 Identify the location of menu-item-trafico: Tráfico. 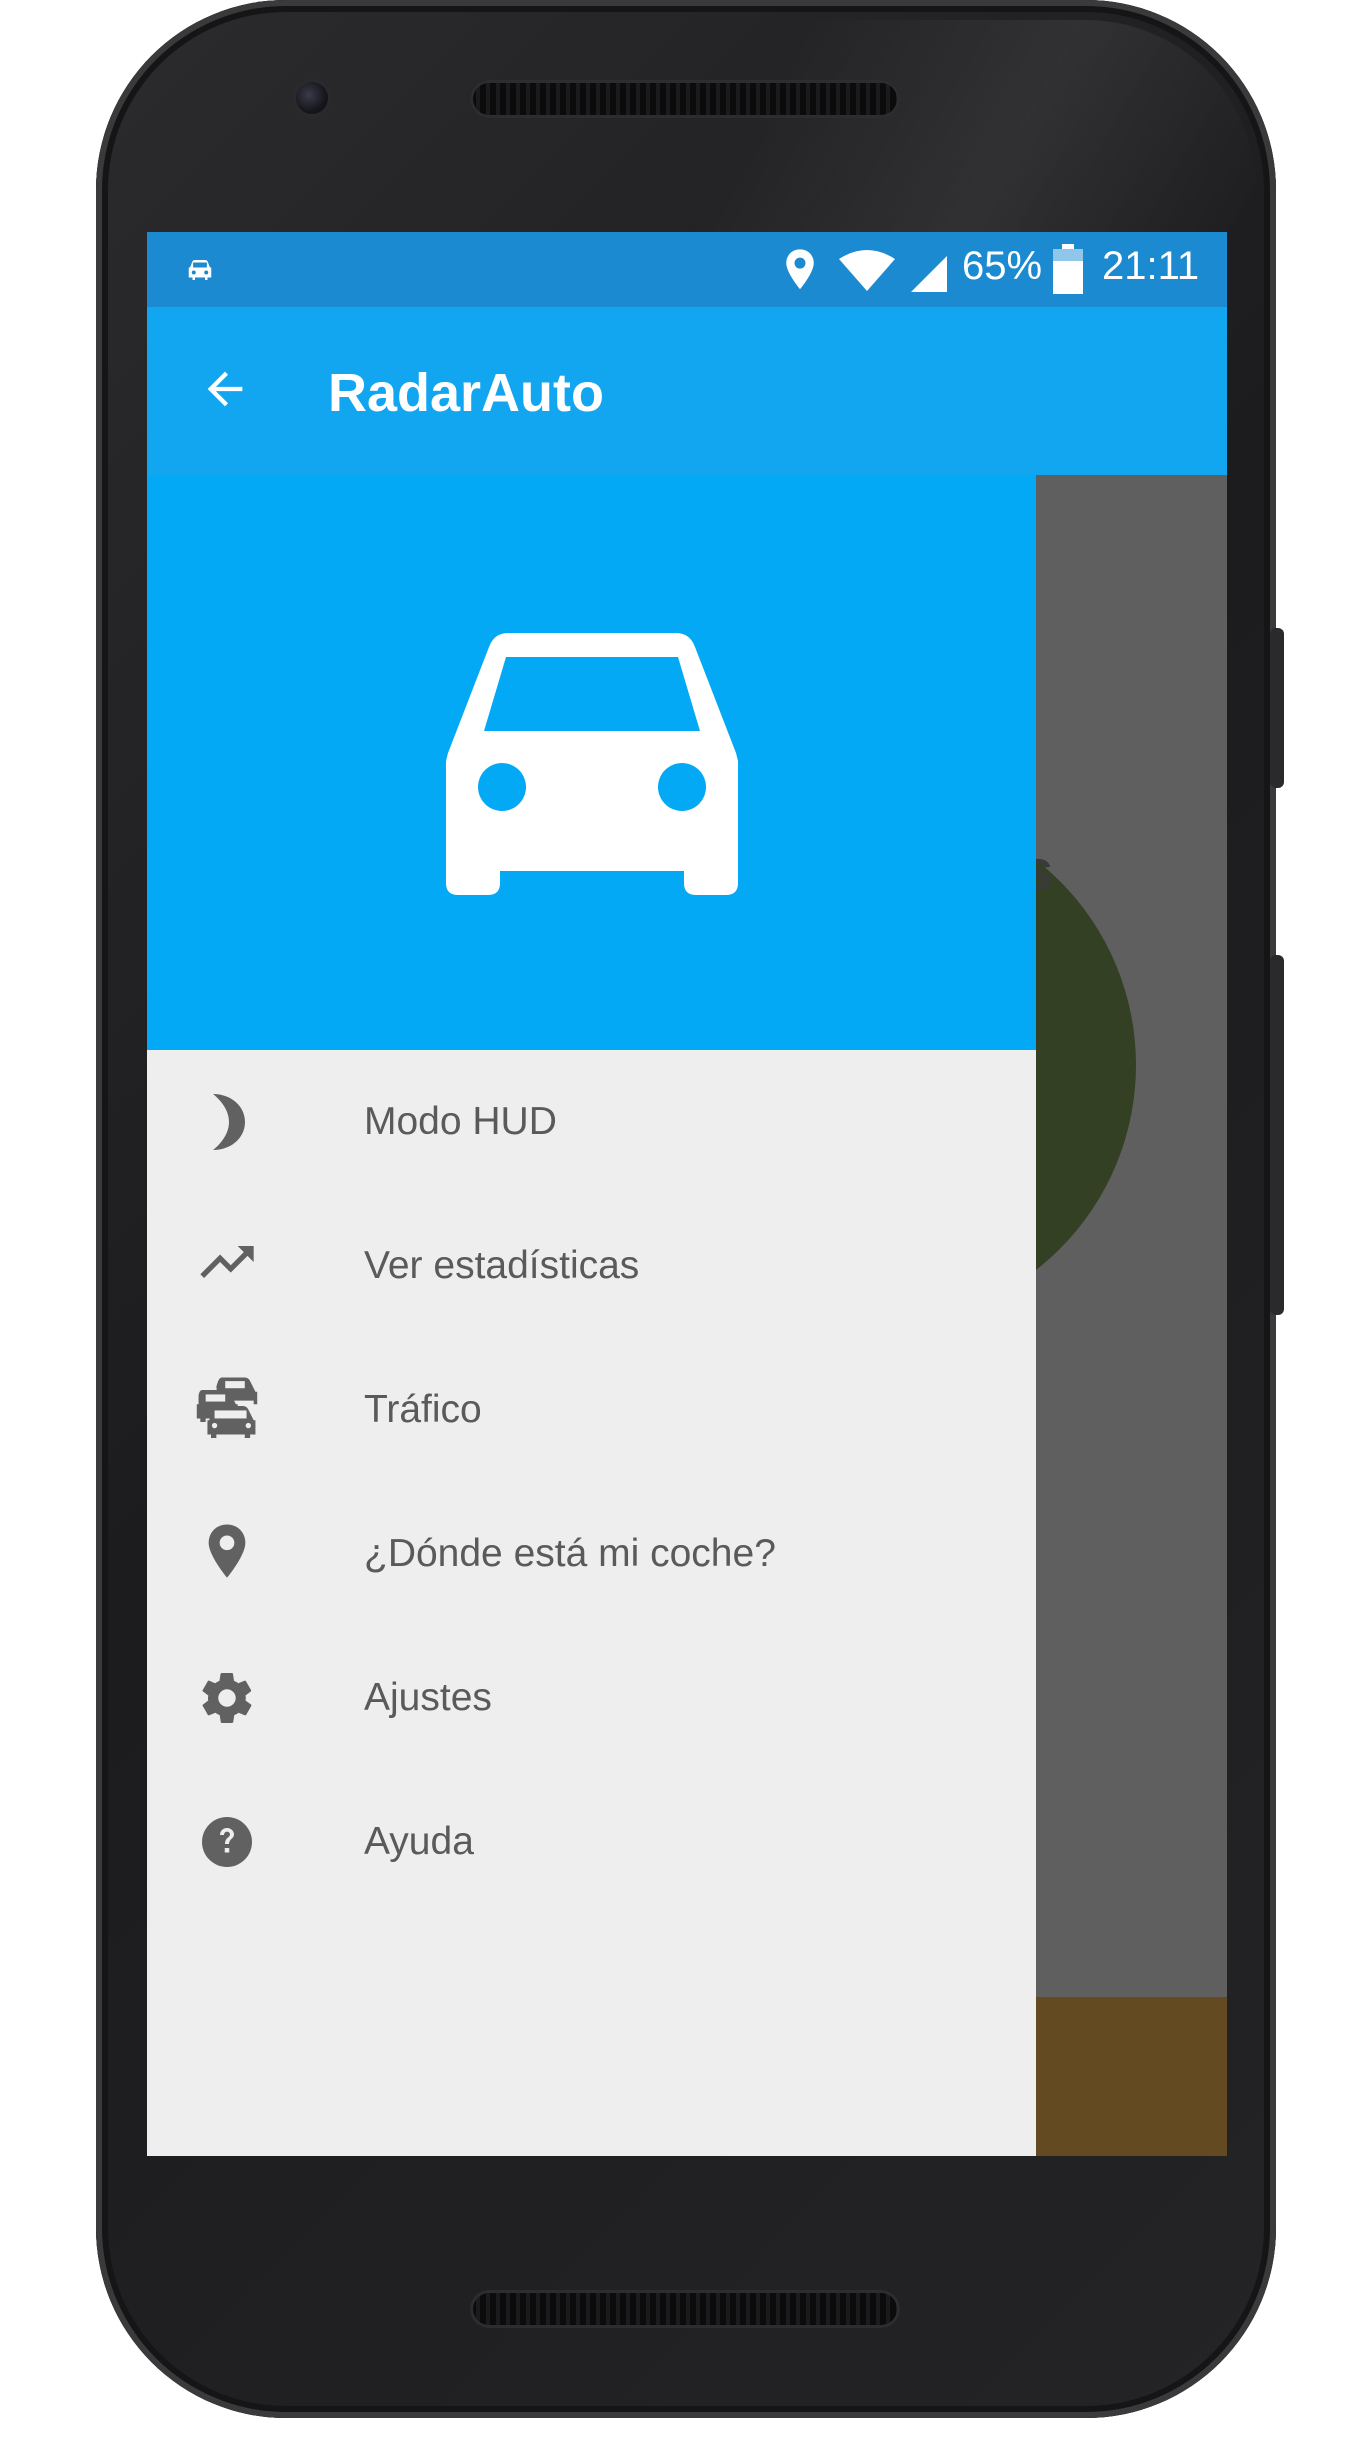
(591, 1410).